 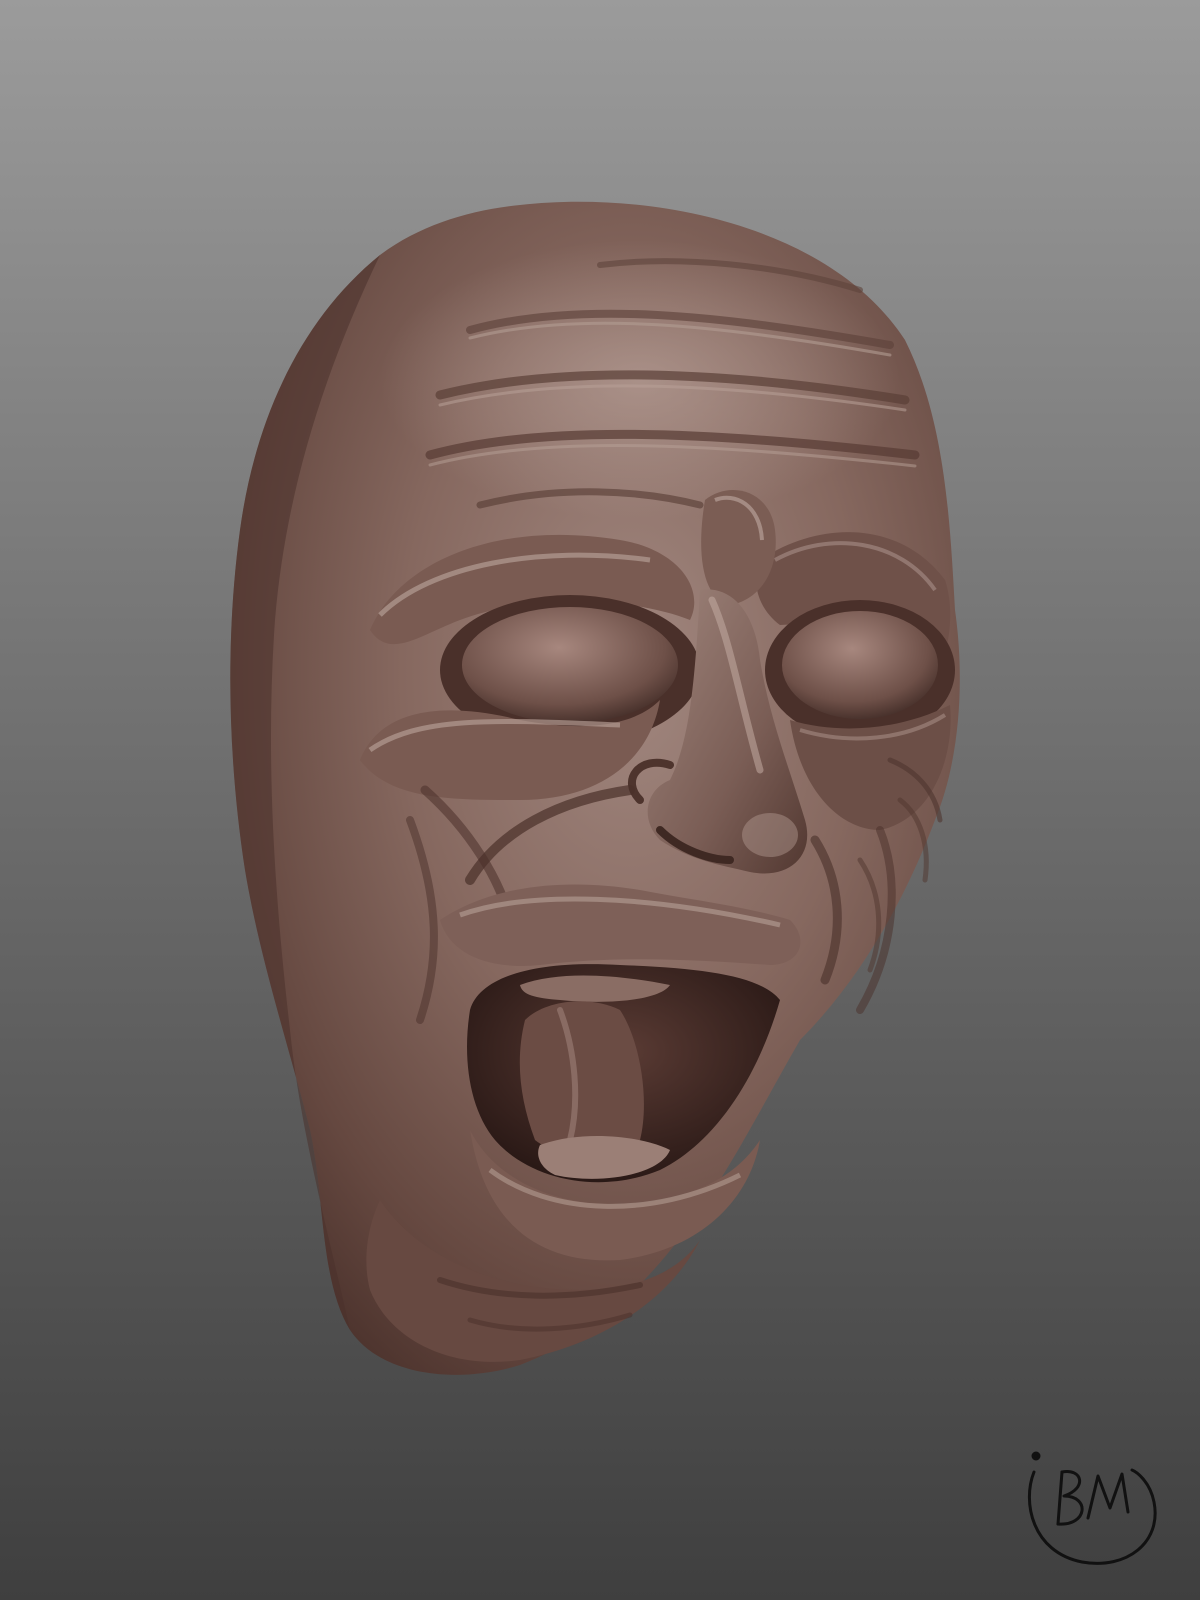 What do you see at coordinates (570, 665) in the screenshot?
I see `left-eyeball` at bounding box center [570, 665].